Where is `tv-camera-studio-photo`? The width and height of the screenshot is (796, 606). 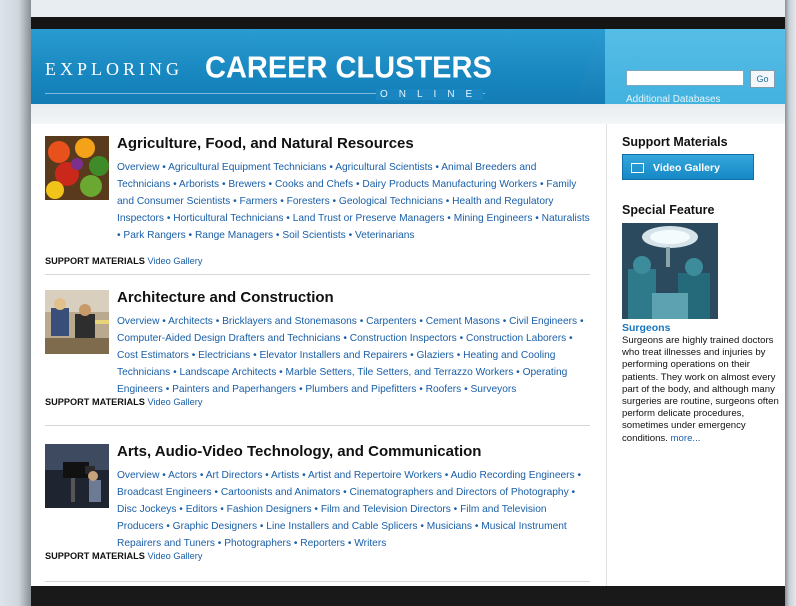 tv-camera-studio-photo is located at coordinates (77, 476).